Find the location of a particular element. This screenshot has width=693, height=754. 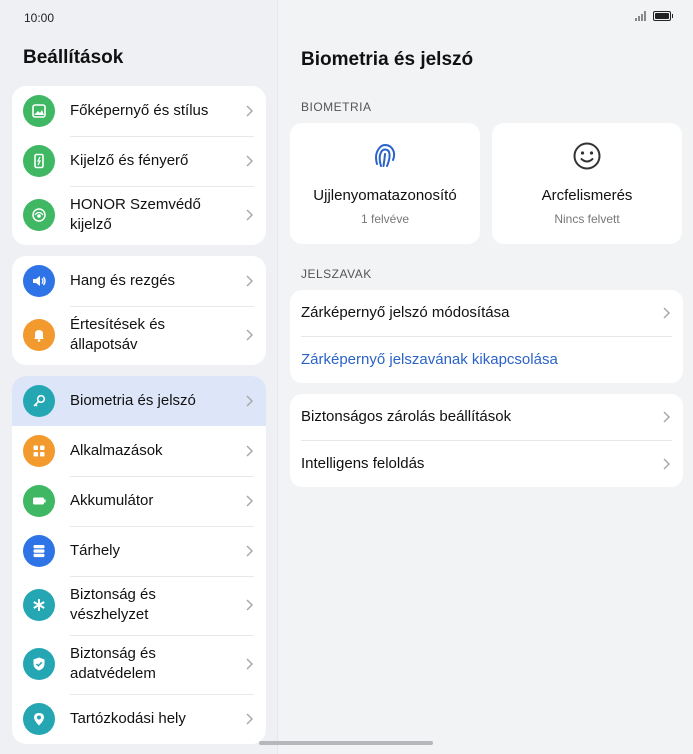

shield-icon is located at coordinates (39, 664).